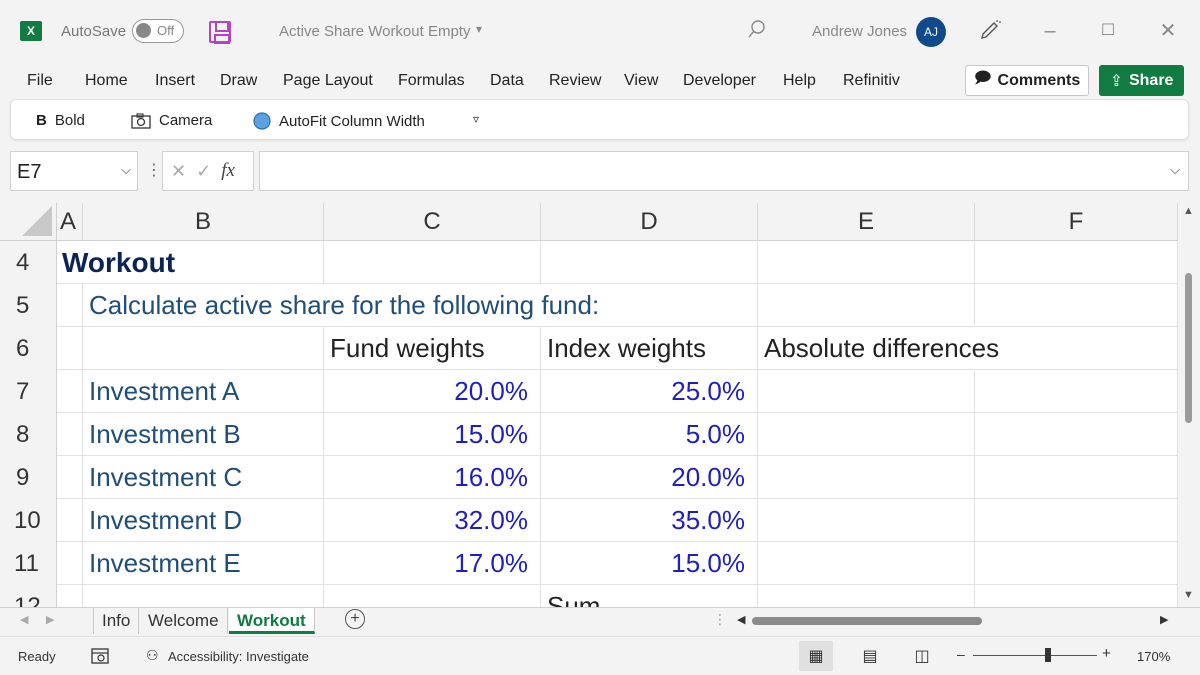 Image resolution: width=1200 pixels, height=675 pixels. What do you see at coordinates (432, 596) in the screenshot?
I see `cell-c12` at bounding box center [432, 596].